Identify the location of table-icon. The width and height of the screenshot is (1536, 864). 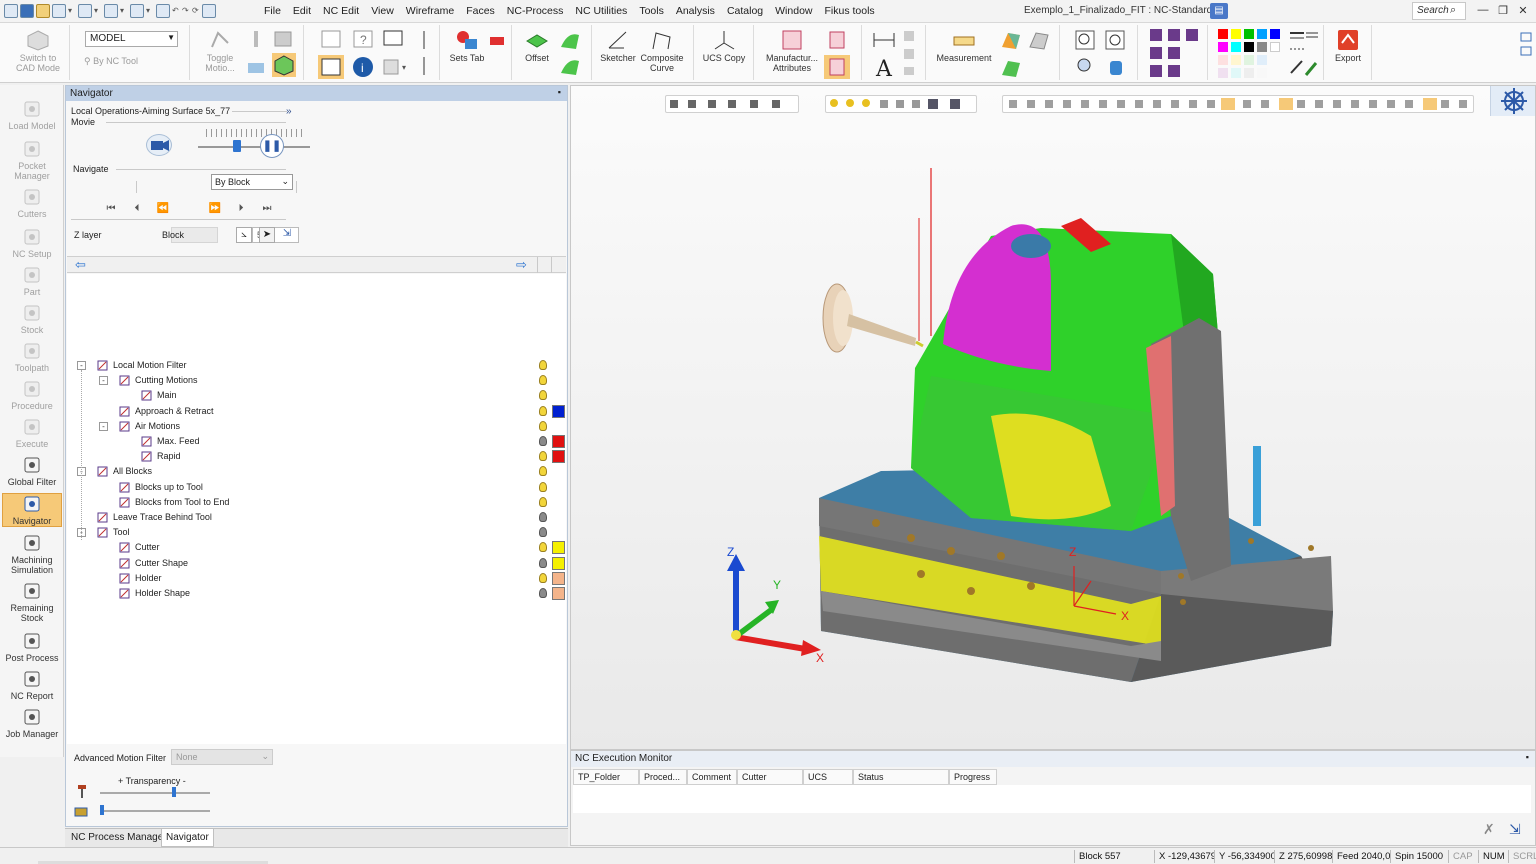
(331, 67).